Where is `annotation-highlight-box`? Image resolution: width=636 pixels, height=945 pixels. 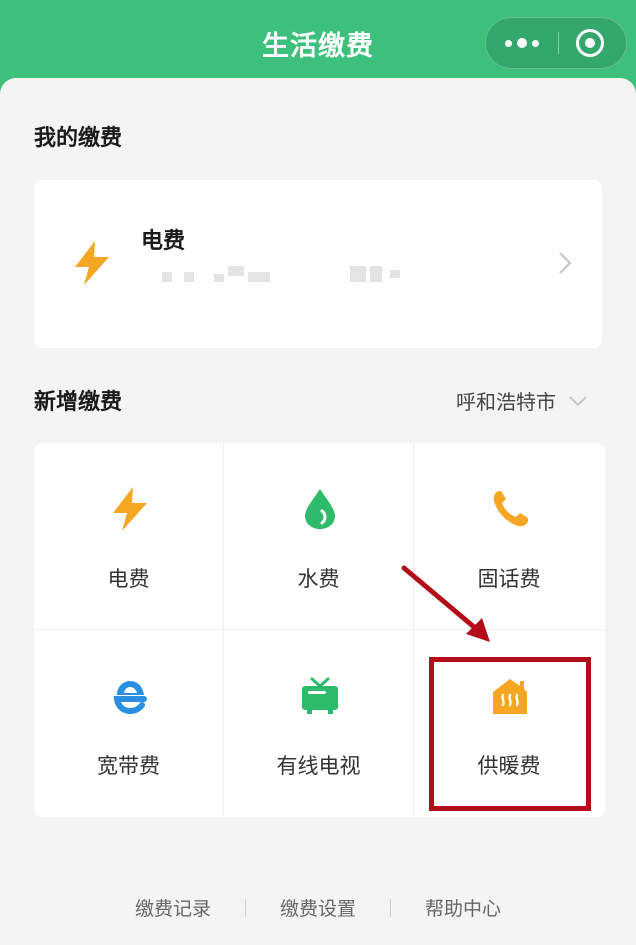
annotation-highlight-box is located at coordinates (510, 734).